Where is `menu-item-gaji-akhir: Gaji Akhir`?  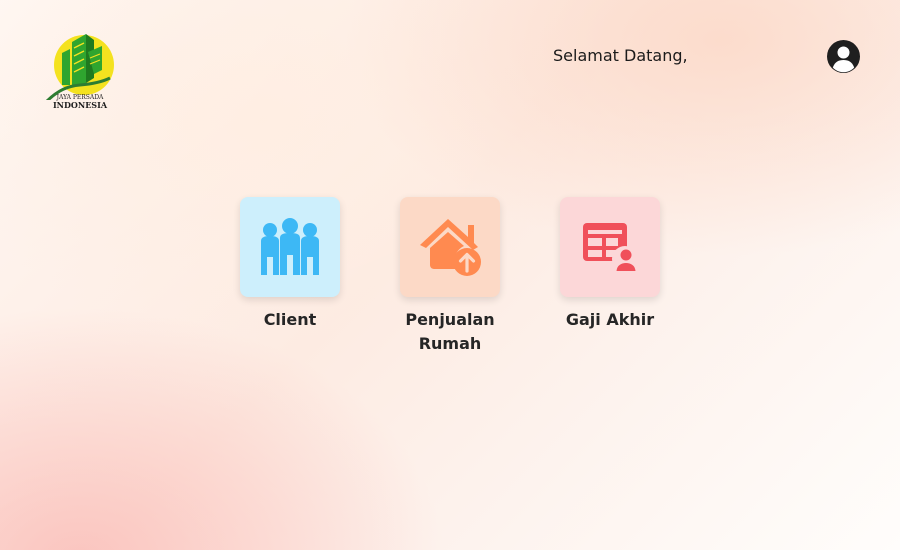 menu-item-gaji-akhir: Gaji Akhir is located at coordinates (610, 264).